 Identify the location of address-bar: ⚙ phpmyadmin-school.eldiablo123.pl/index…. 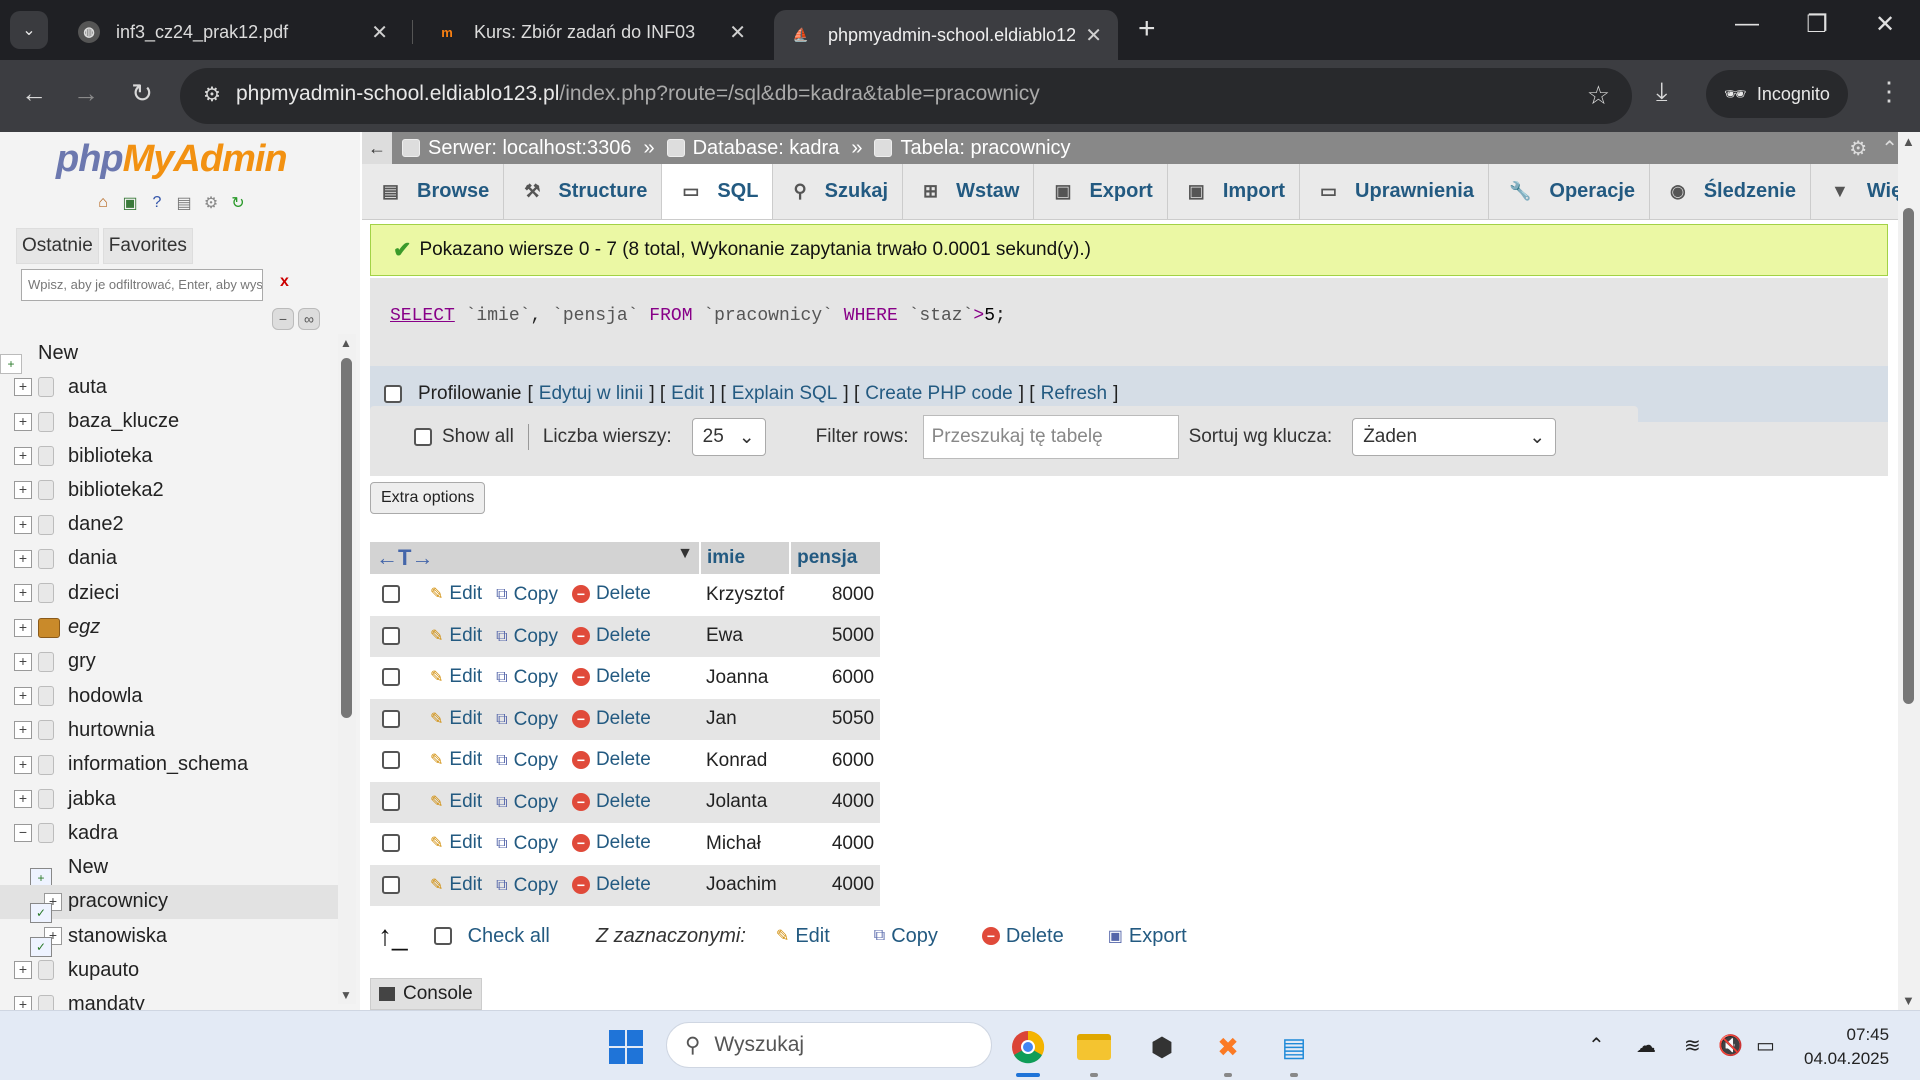
(906, 96).